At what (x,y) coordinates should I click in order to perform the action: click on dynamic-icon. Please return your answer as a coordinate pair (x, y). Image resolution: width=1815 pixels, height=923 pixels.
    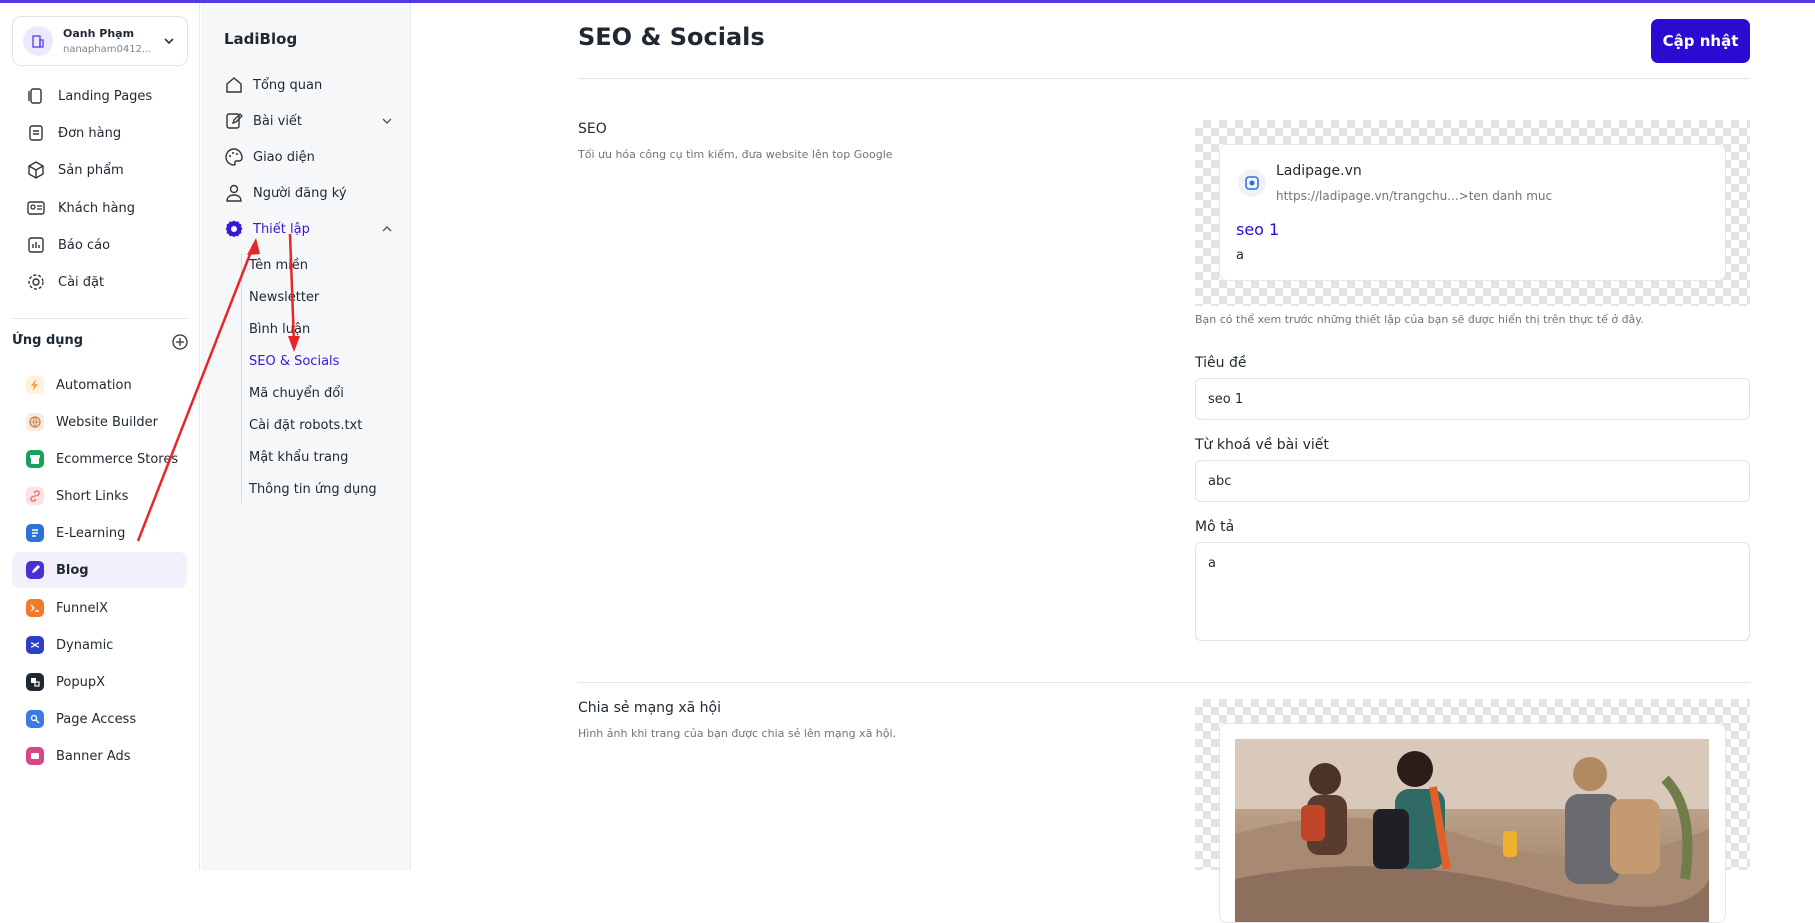
    Looking at the image, I should click on (35, 645).